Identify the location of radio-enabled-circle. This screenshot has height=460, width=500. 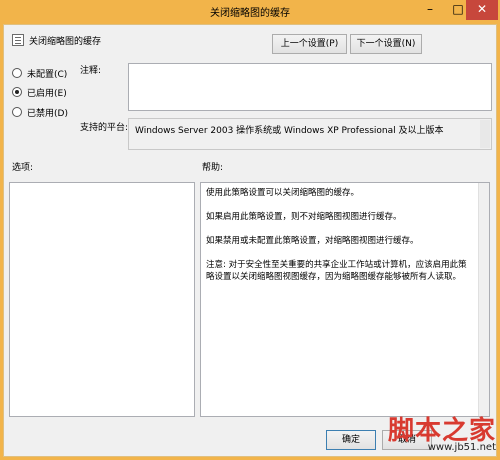
(17, 92).